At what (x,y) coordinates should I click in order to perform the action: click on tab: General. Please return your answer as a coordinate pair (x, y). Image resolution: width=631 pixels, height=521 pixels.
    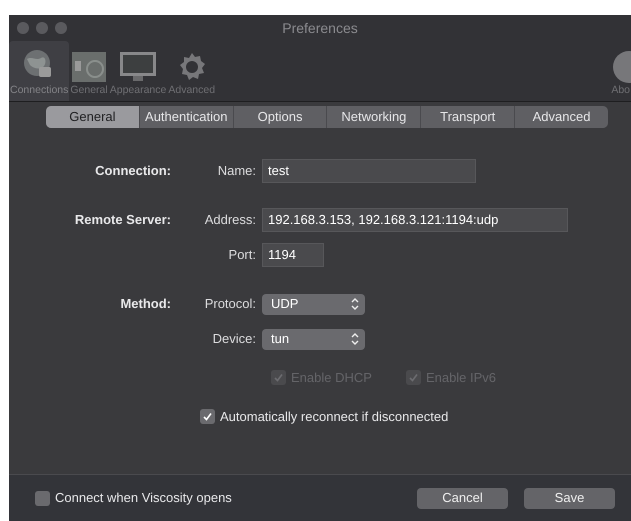
    Looking at the image, I should click on (92, 117).